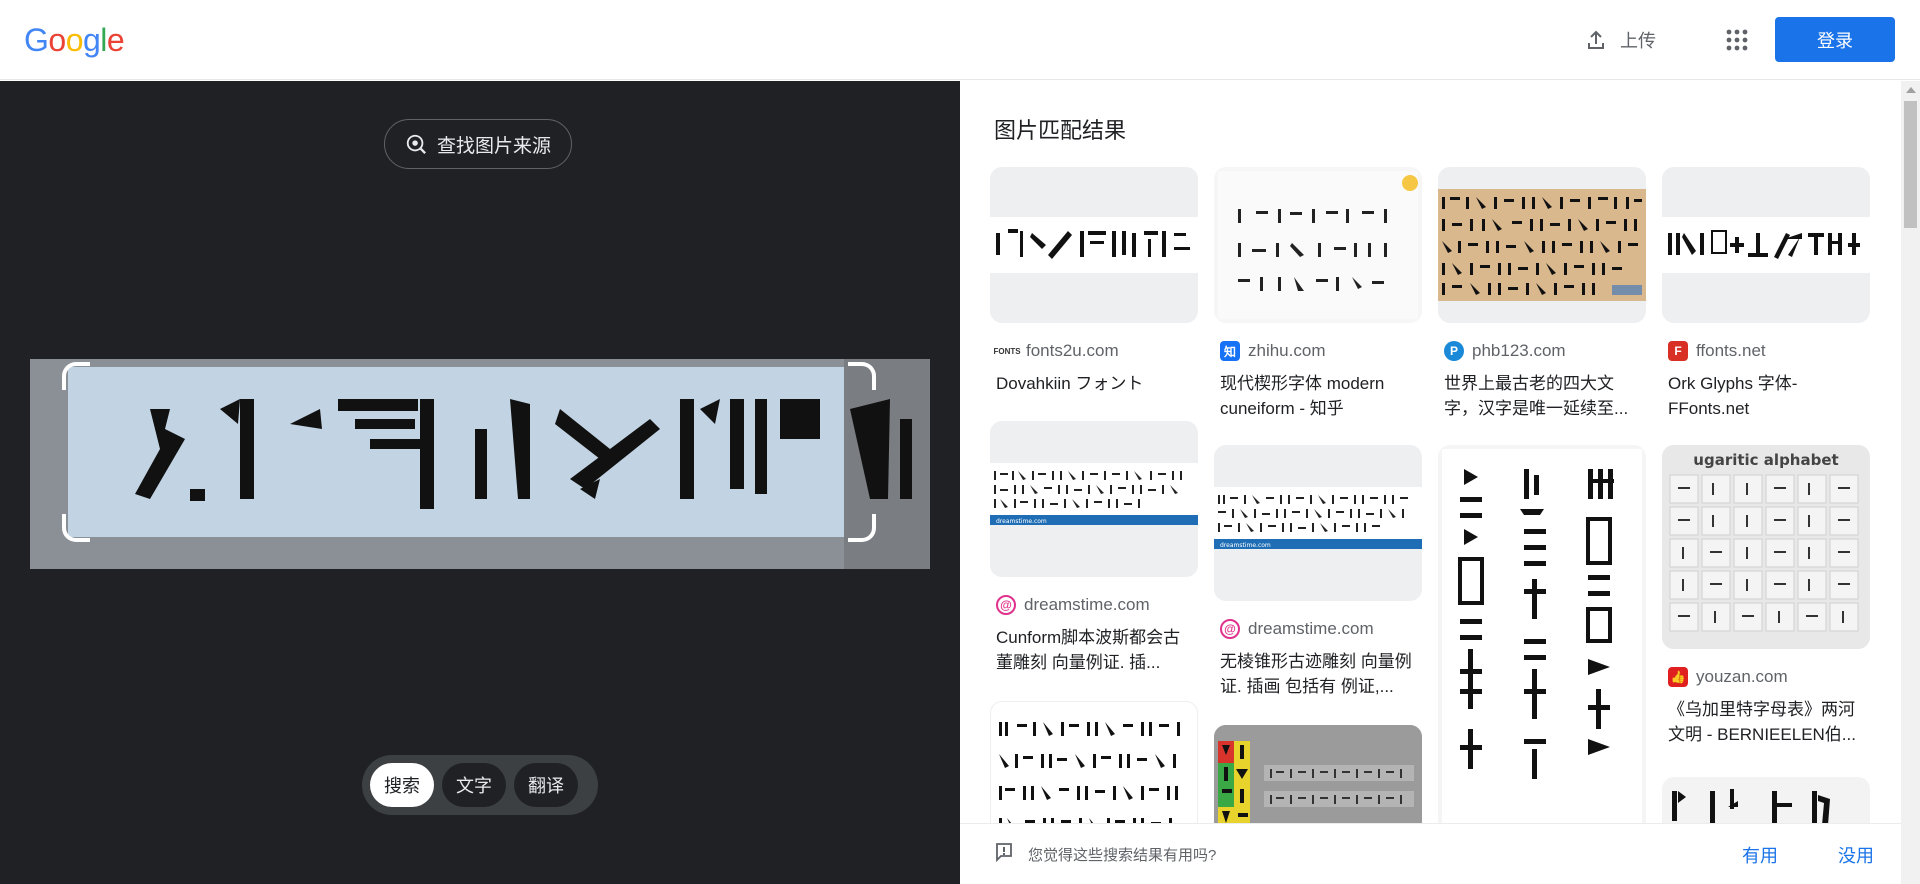  Describe the element at coordinates (1910, 164) in the screenshot. I see `scrollbar-thumb` at that location.